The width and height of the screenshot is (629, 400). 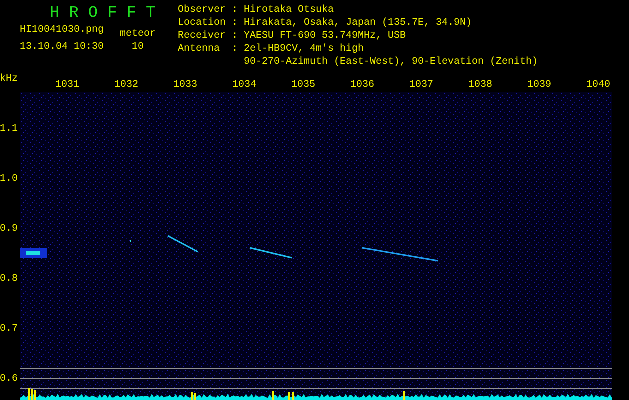 What do you see at coordinates (138, 34) in the screenshot?
I see `counter-label: meteor` at bounding box center [138, 34].